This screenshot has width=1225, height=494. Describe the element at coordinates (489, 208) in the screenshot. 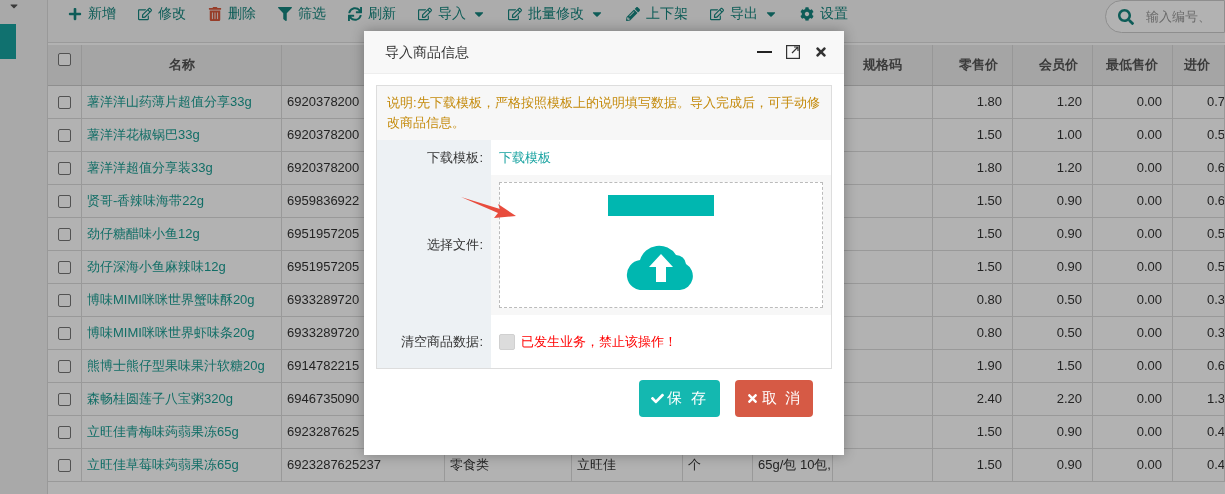

I see `arrow-drawing` at that location.